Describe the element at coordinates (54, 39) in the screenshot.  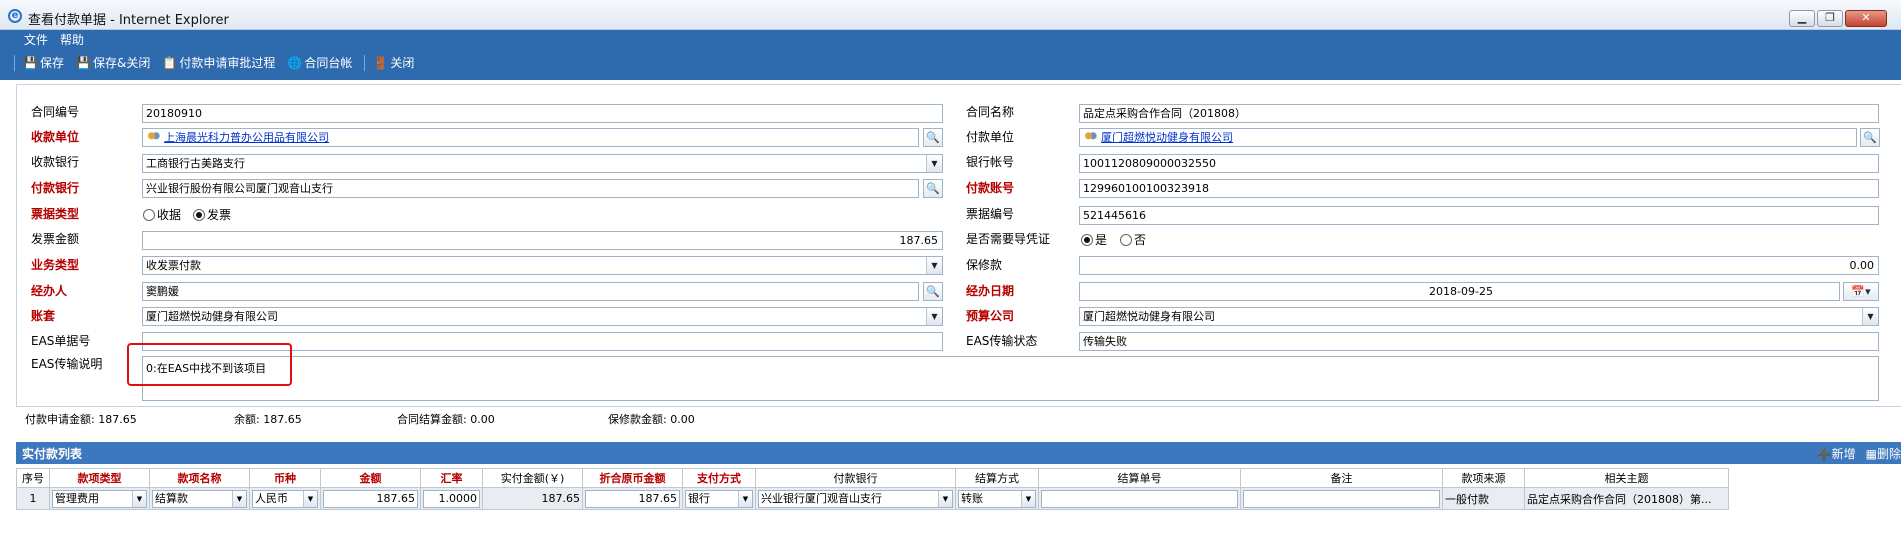
I see `menu-bar: 文件 帮助` at that location.